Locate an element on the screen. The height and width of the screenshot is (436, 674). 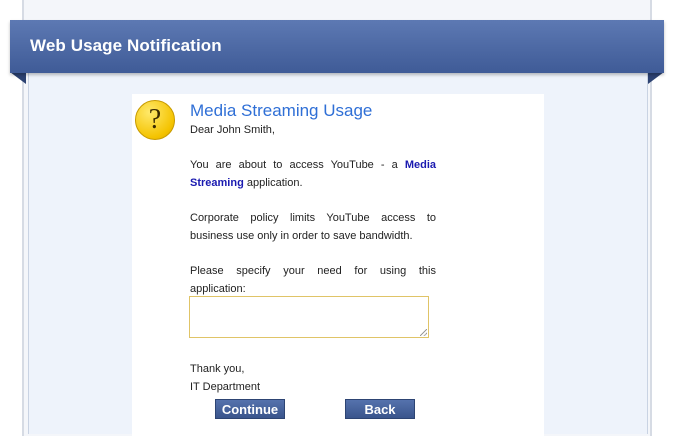
continue-button: Continue is located at coordinates (250, 409).